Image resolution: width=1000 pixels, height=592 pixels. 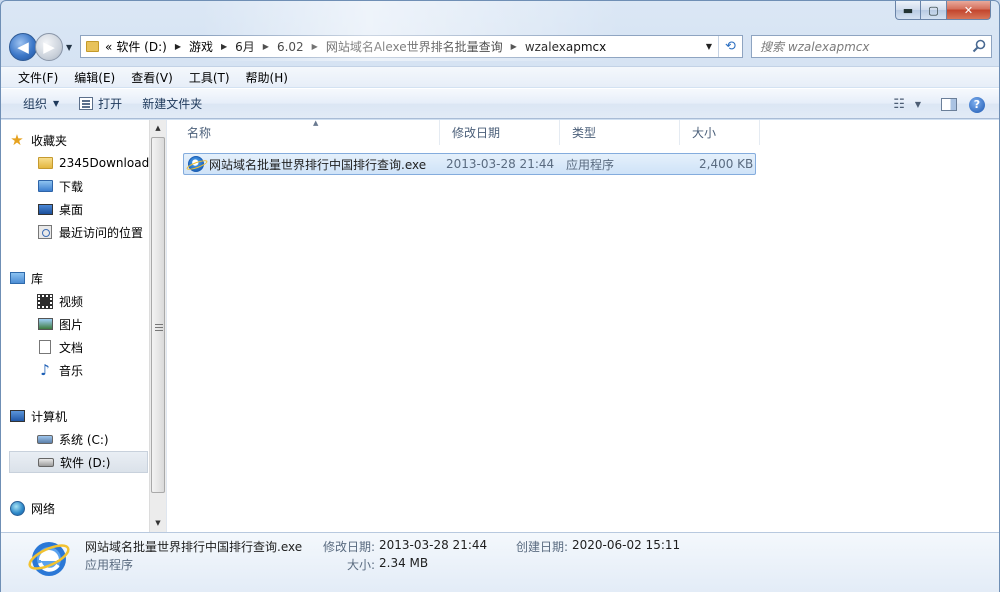 I want to click on library-icon, so click(x=17, y=278).